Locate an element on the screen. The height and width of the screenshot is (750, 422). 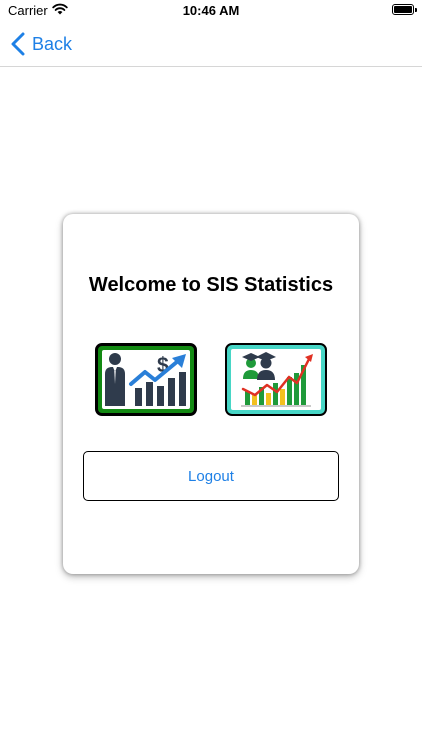
finance-tile-inner: $ is located at coordinates (146, 379).